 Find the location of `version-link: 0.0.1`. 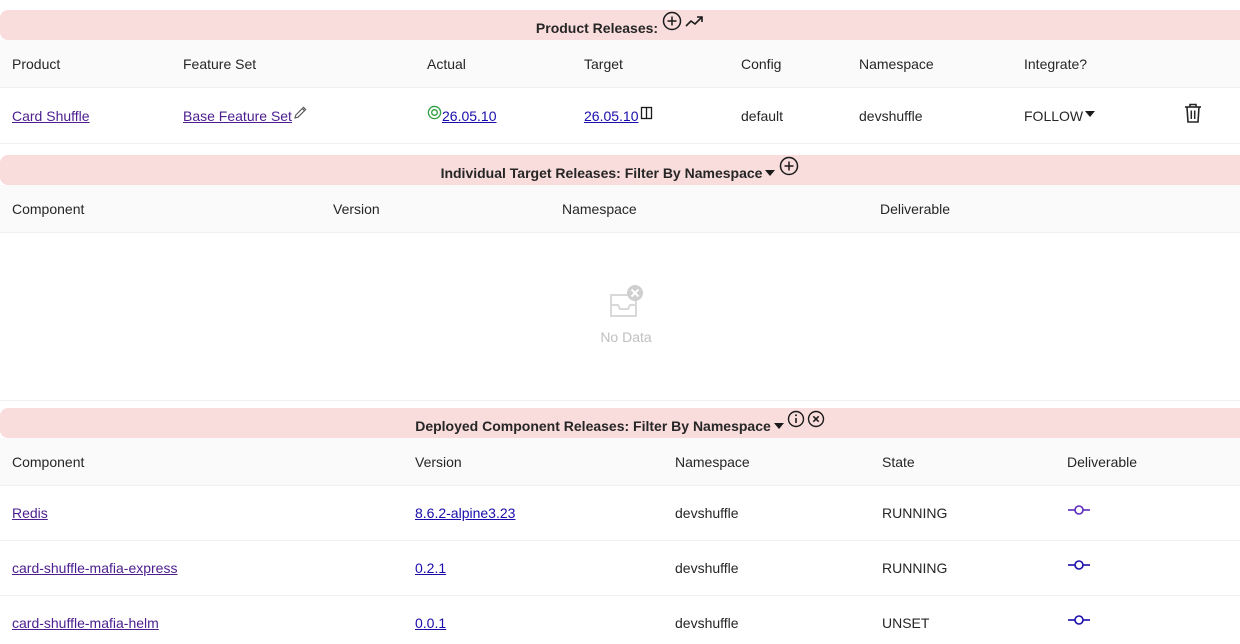

version-link: 0.0.1 is located at coordinates (430, 623).